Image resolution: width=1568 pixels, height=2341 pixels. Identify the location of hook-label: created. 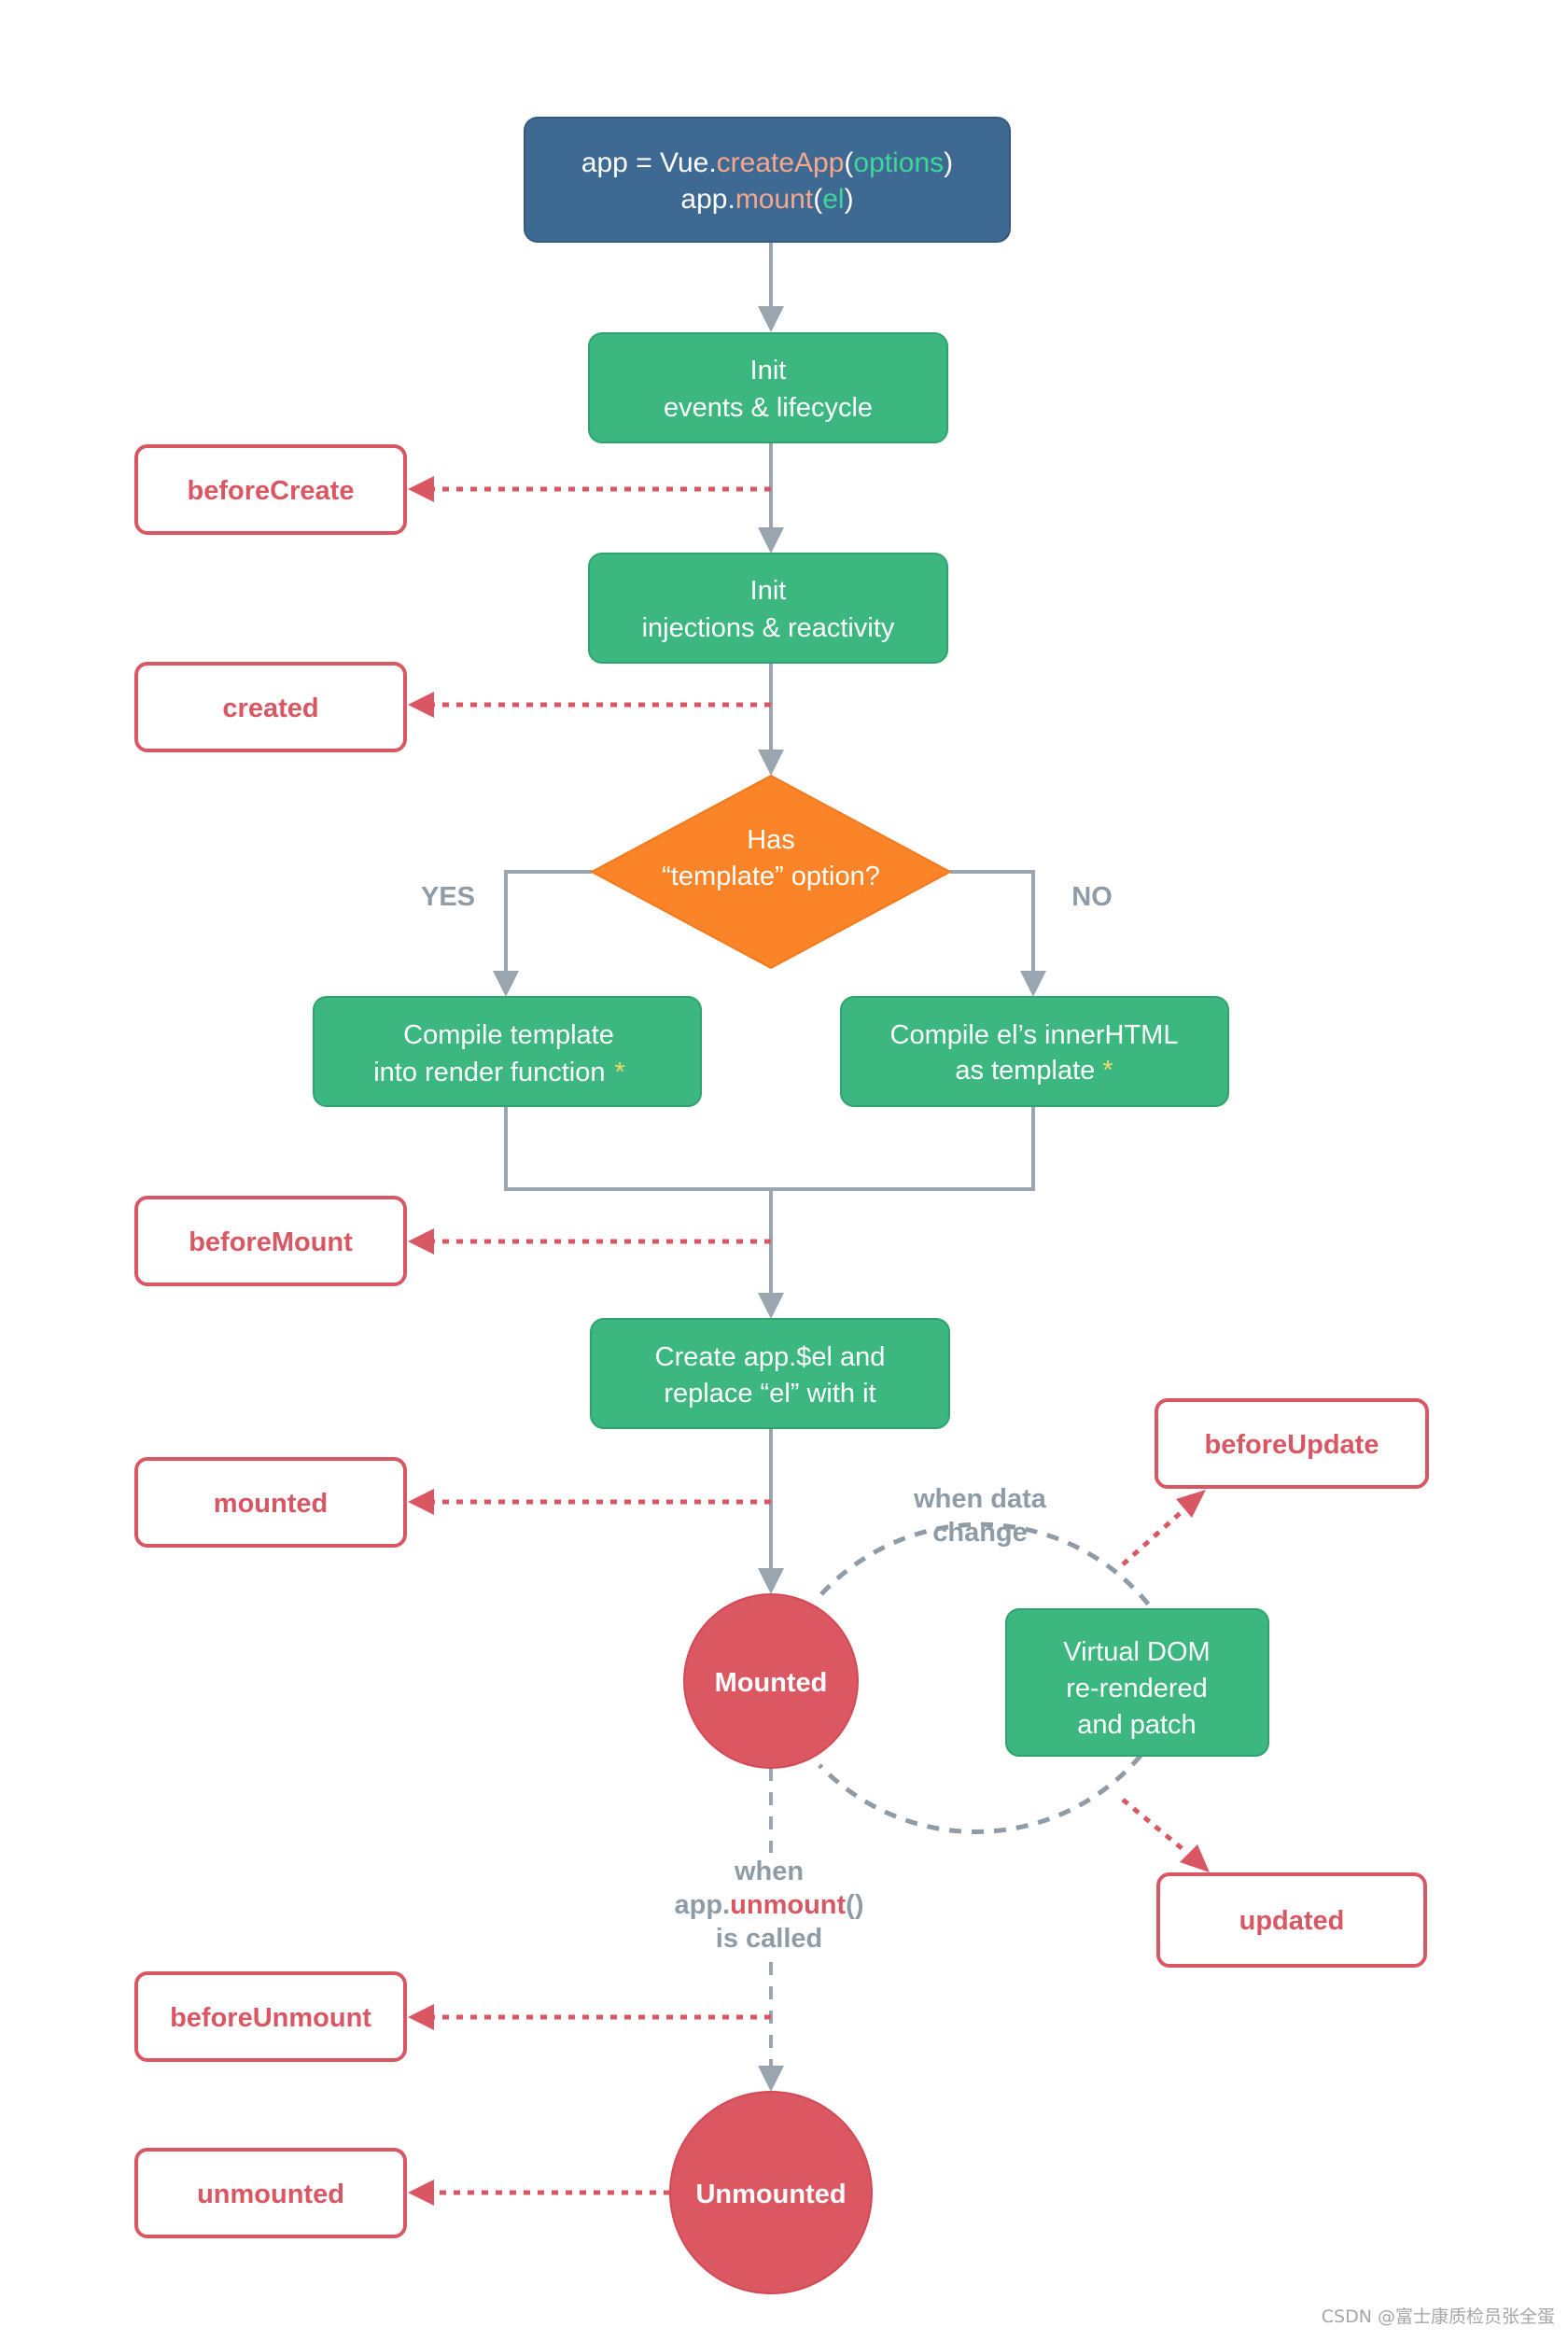
(270, 708).